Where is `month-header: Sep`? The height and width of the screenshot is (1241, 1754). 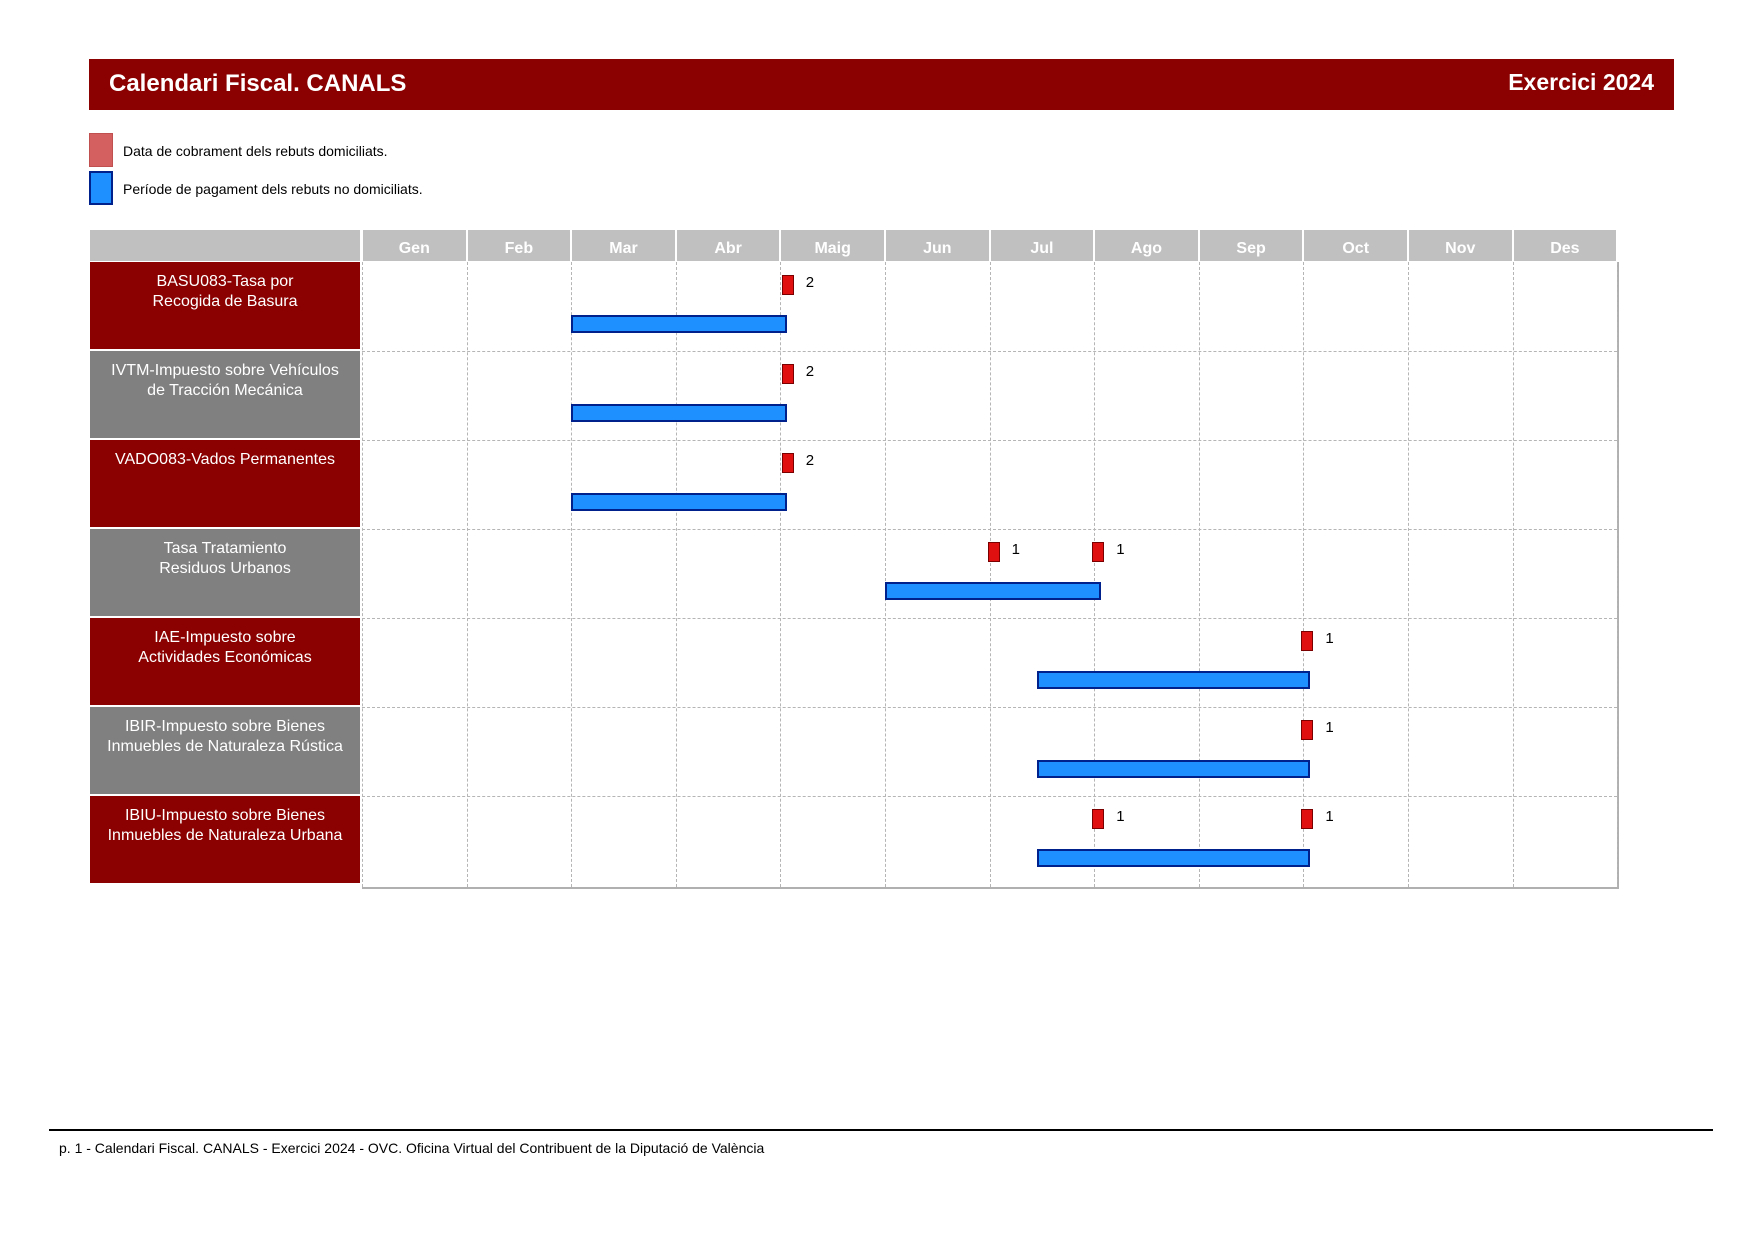
month-header: Sep is located at coordinates (1251, 245).